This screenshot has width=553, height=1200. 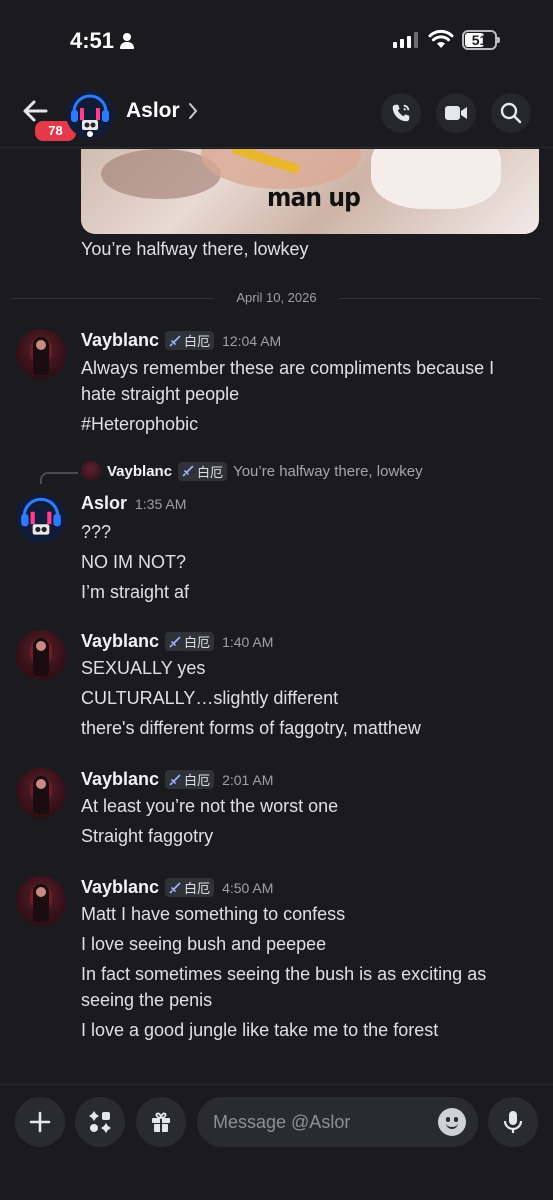 I want to click on message-text: I’m straight af, so click(x=135, y=592).